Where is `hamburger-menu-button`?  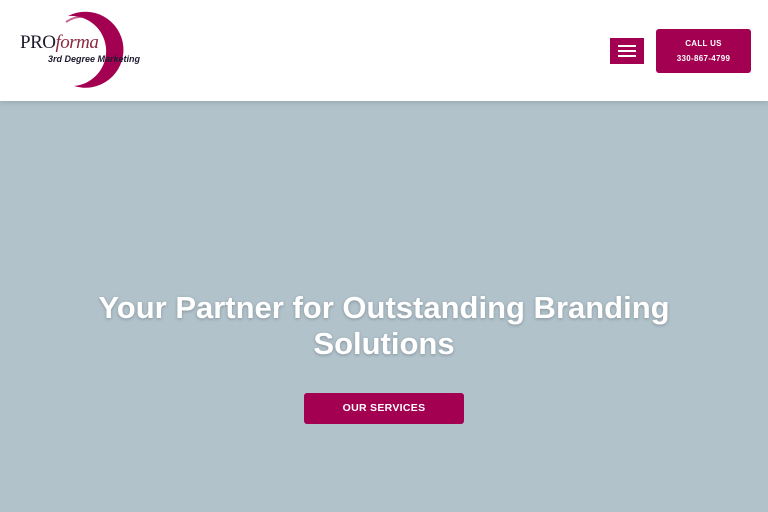
hamburger-menu-button is located at coordinates (627, 51).